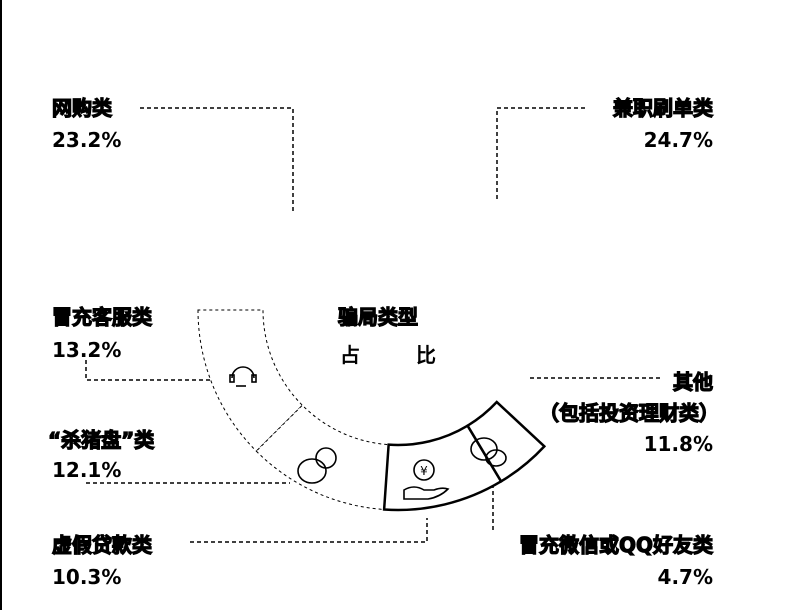 This screenshot has height=610, width=803. Describe the element at coordinates (377, 316) in the screenshot. I see `chart-title: 骗局类型` at that location.